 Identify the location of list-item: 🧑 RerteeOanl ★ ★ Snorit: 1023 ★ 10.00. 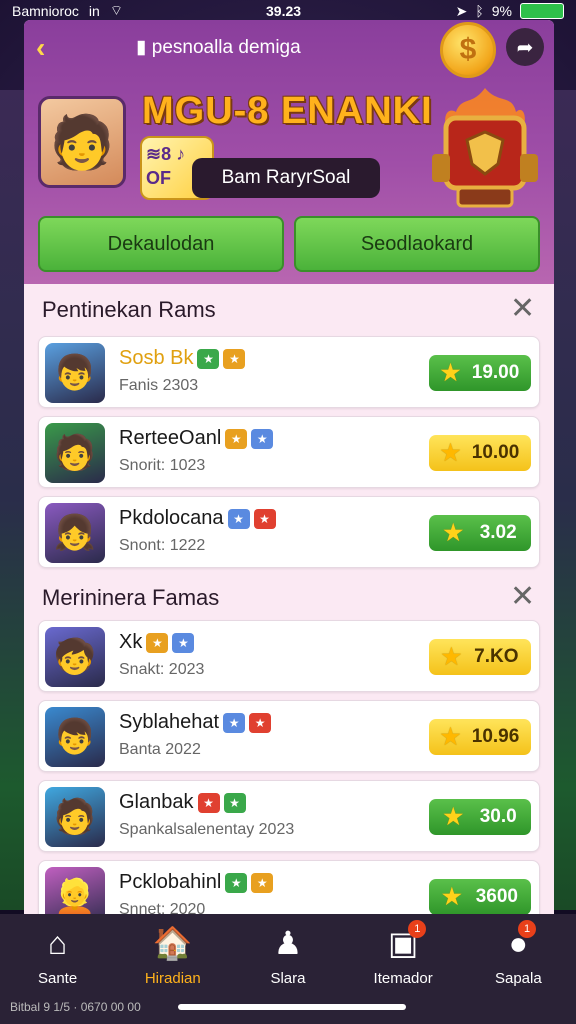
(289, 452).